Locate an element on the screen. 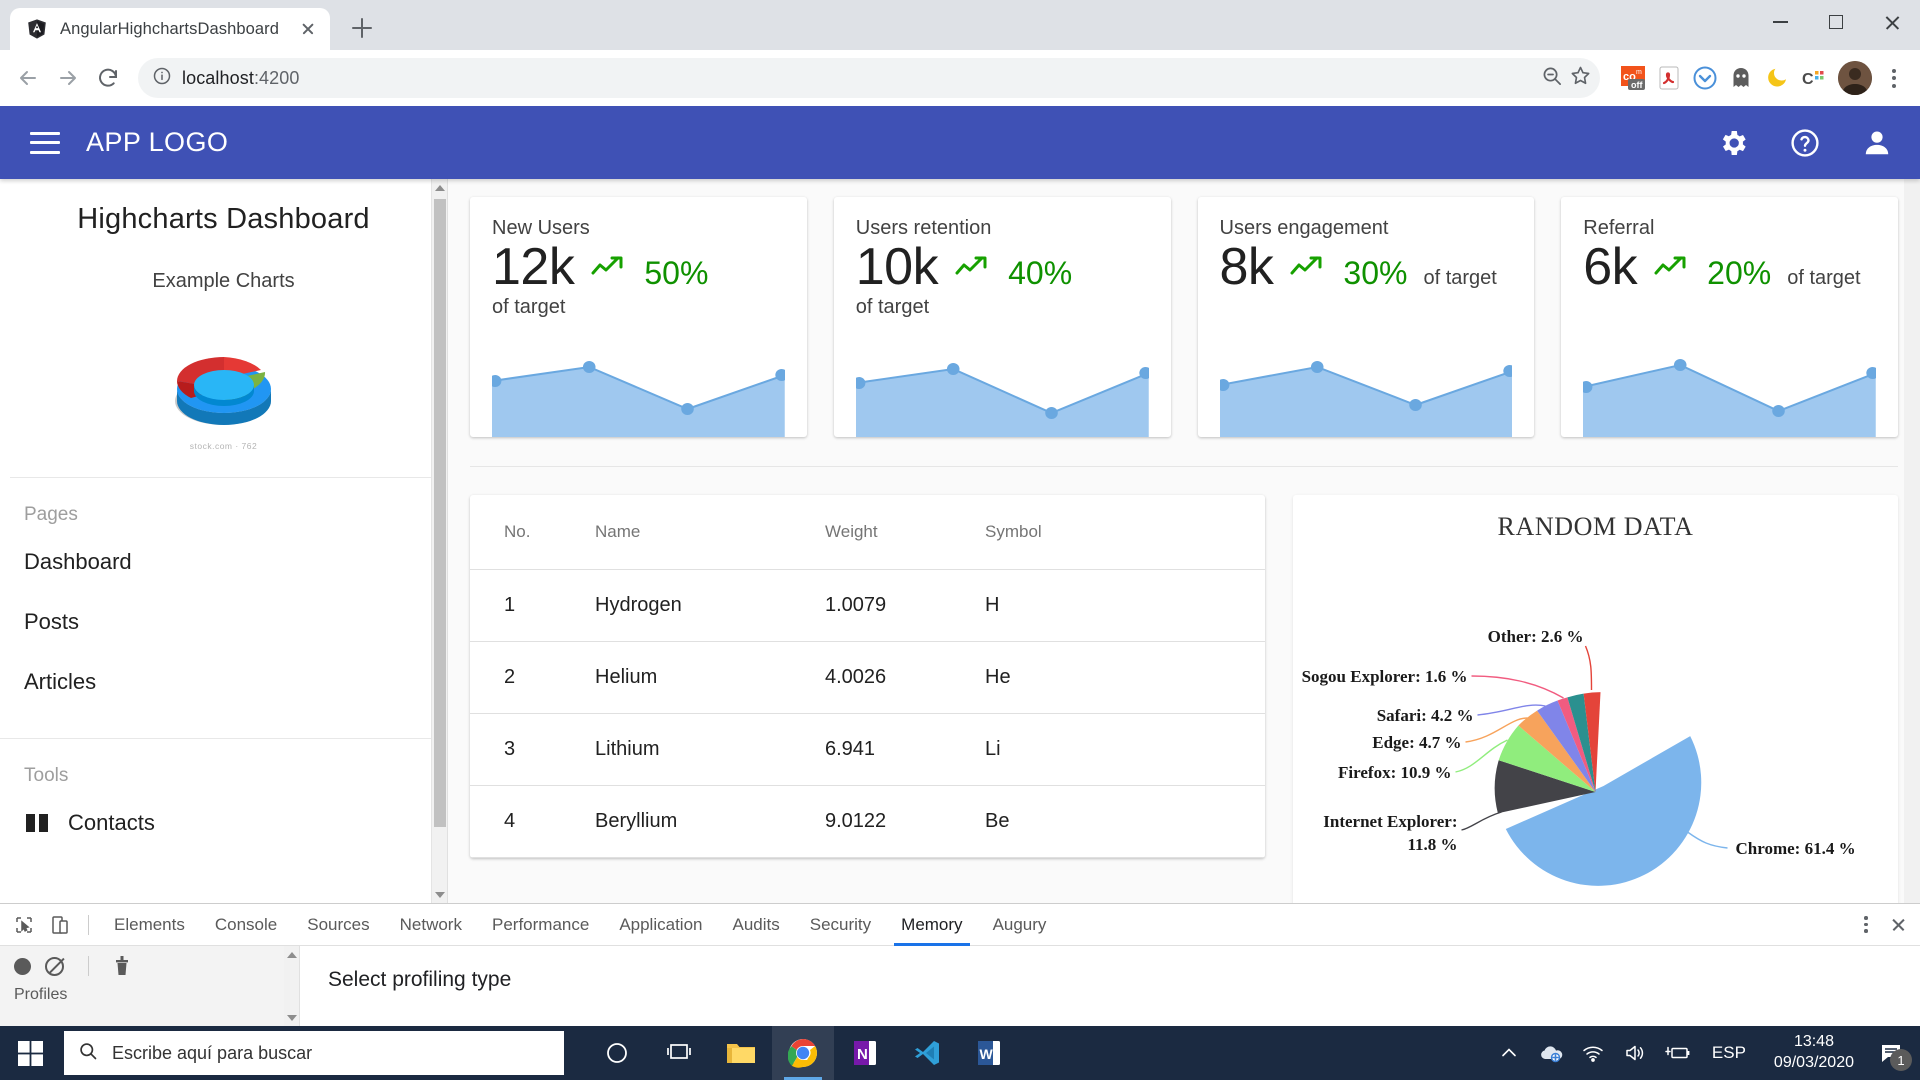 This screenshot has width=1920, height=1080. sidebar-subtitle: Example Charts is located at coordinates (223, 281).